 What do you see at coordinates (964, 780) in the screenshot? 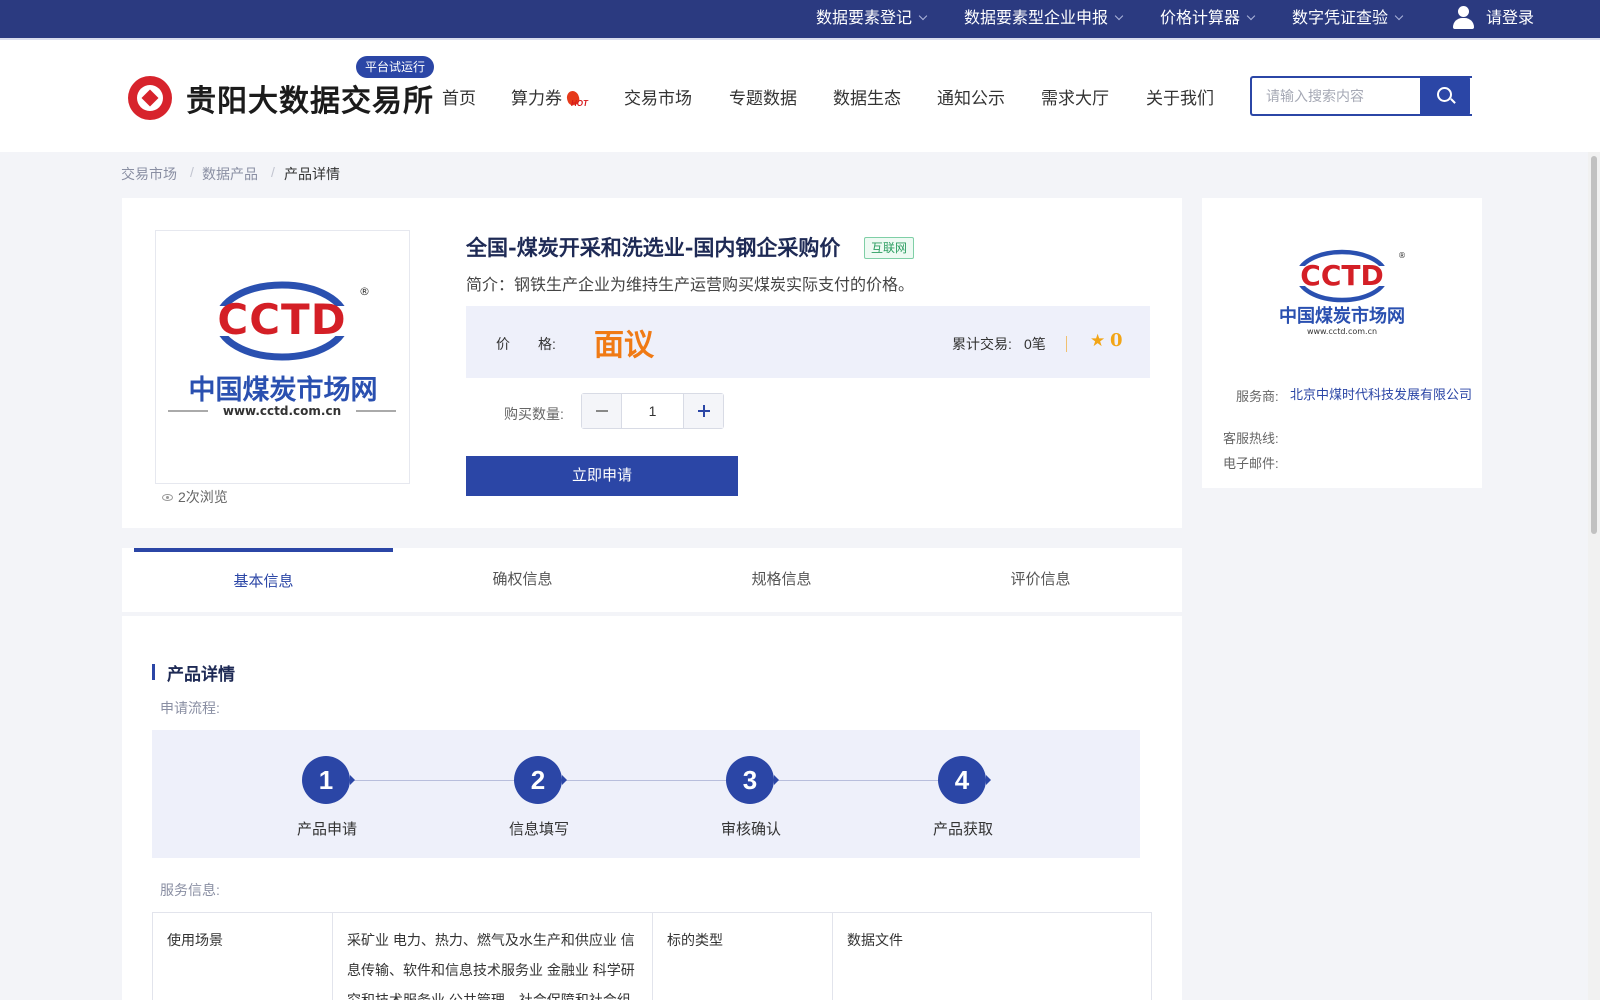
I see `step-4-circle: 4` at bounding box center [964, 780].